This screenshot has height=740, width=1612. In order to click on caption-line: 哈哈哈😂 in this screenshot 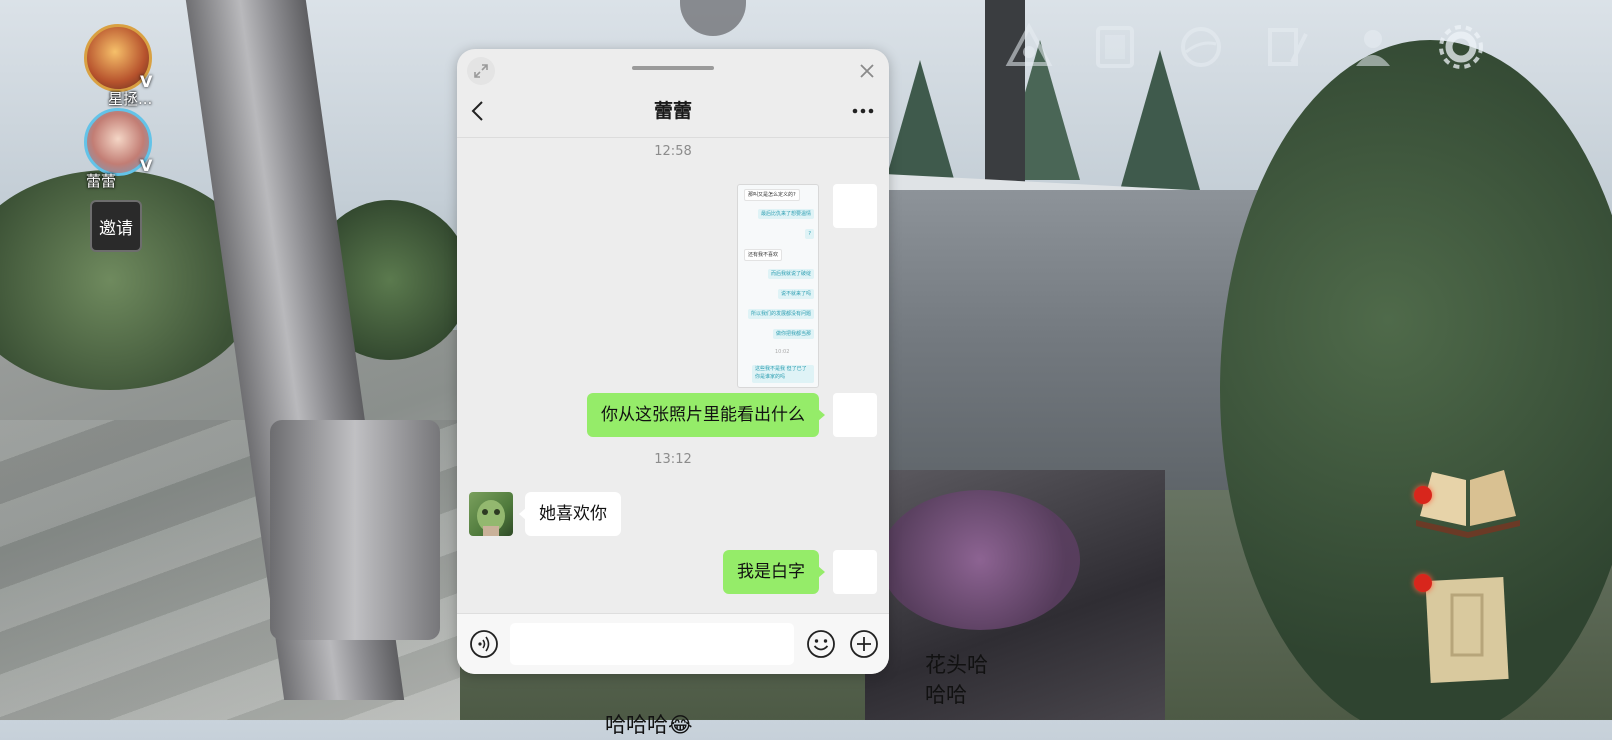, I will do `click(649, 725)`.